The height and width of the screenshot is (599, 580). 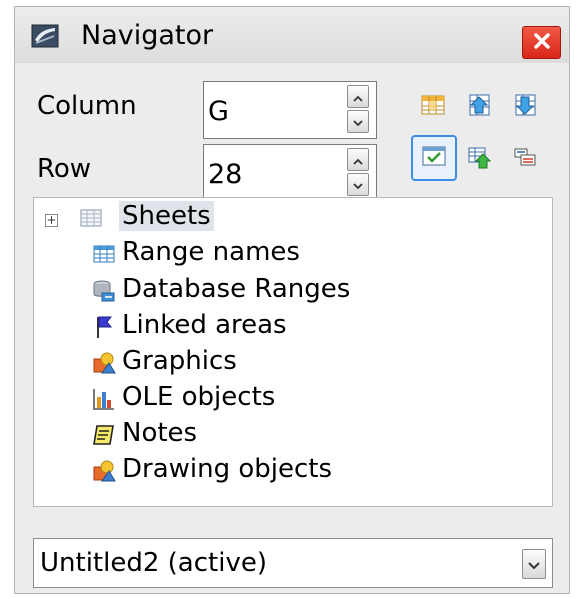 What do you see at coordinates (293, 399) in the screenshot?
I see `tree-item-ole-objects: OLE objects` at bounding box center [293, 399].